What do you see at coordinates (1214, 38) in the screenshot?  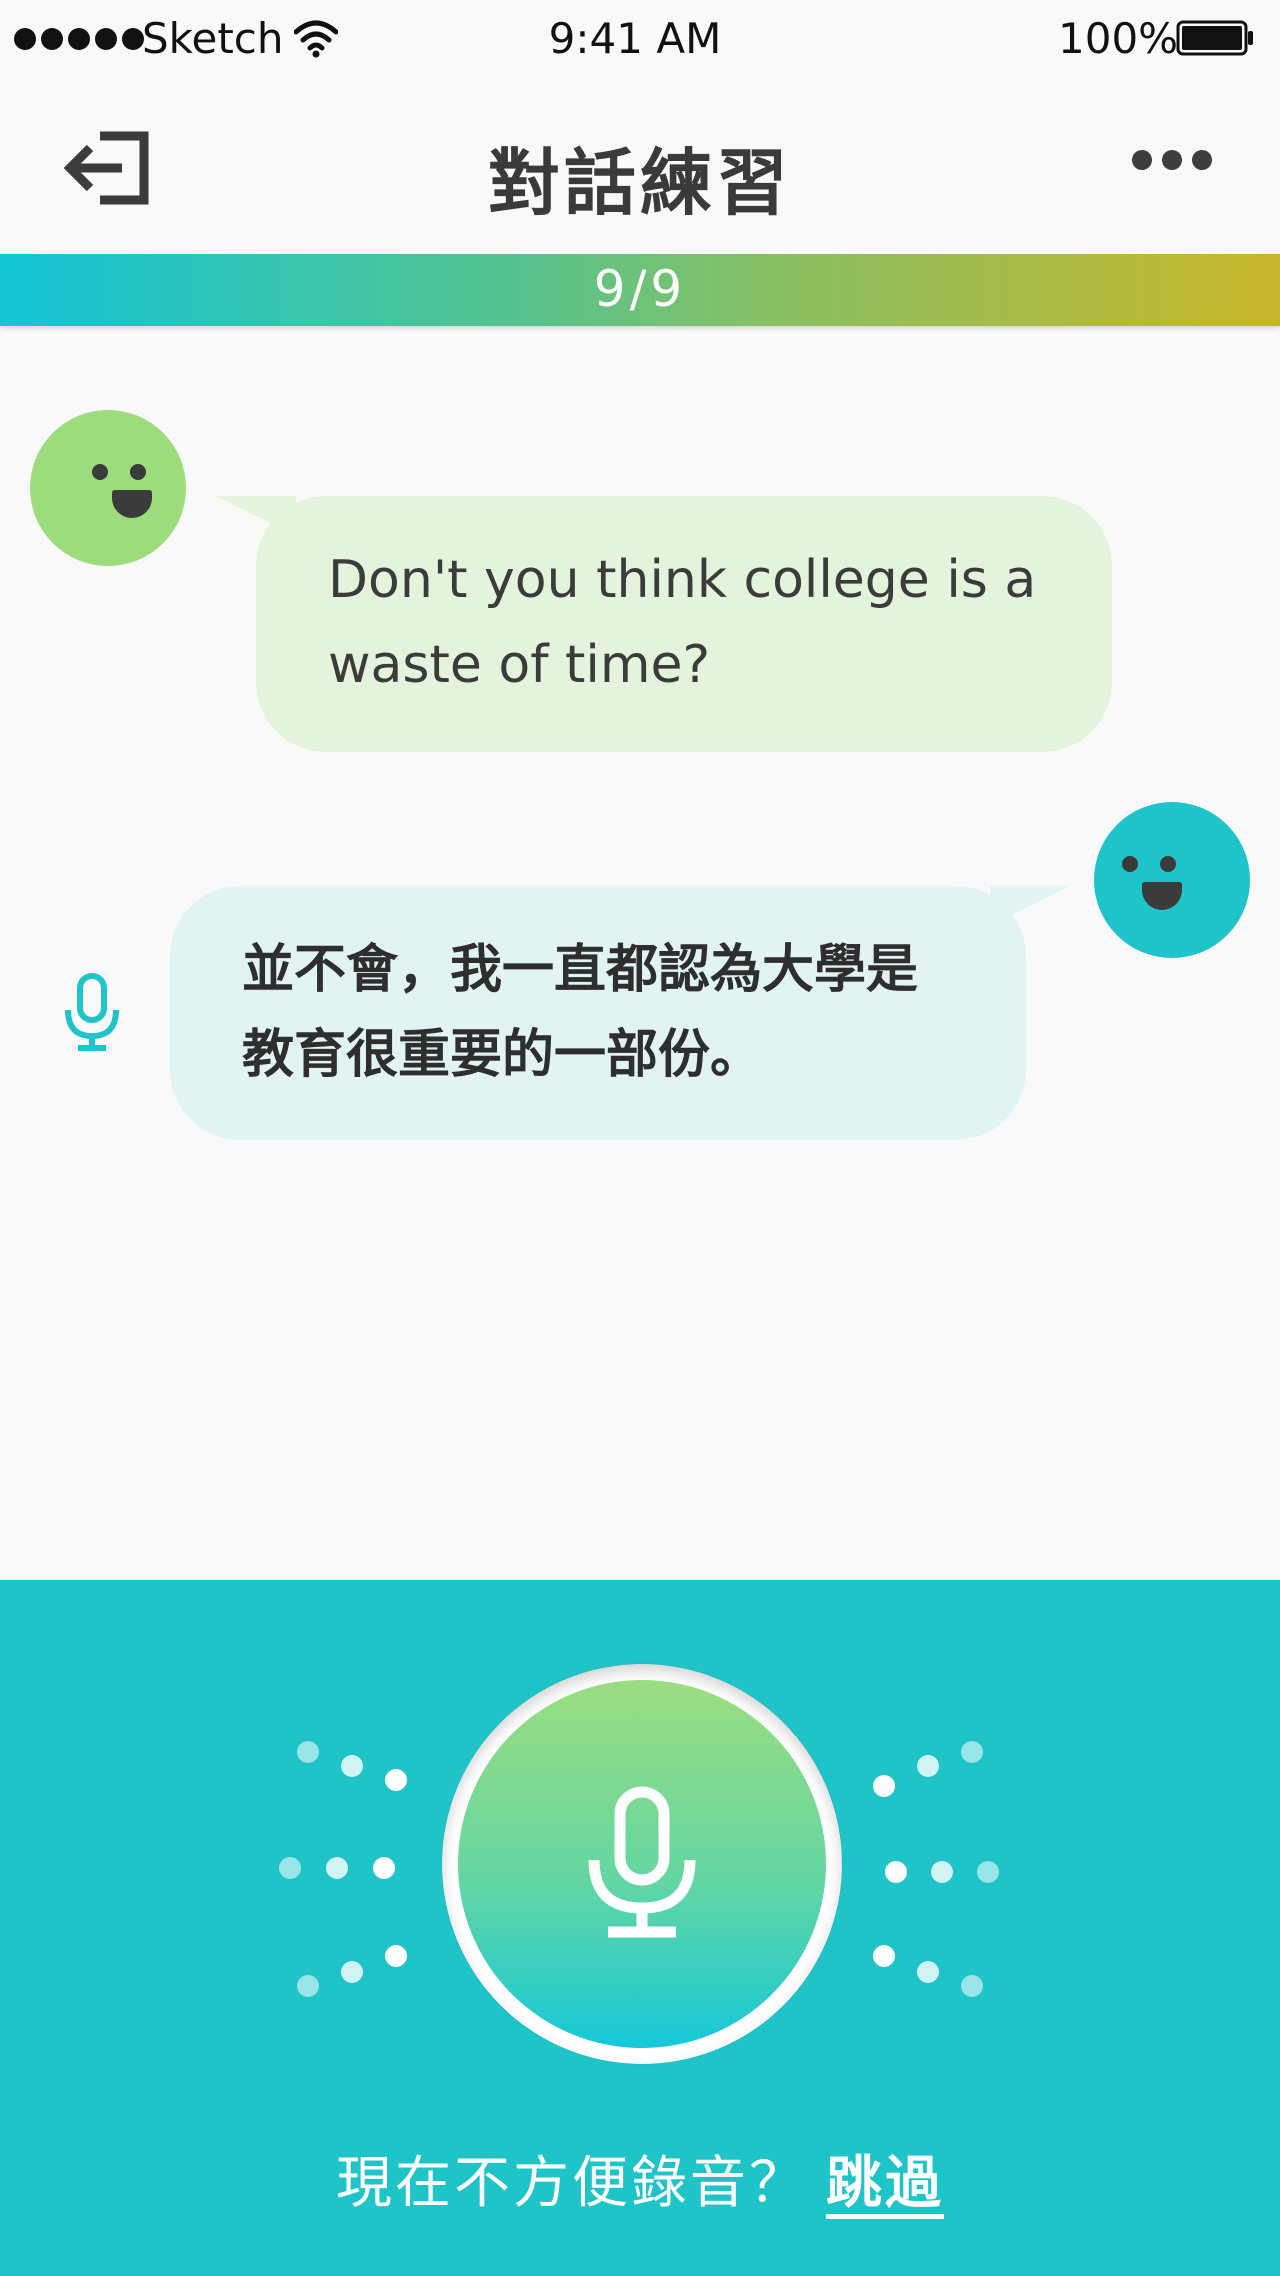 I see `battery-icon` at bounding box center [1214, 38].